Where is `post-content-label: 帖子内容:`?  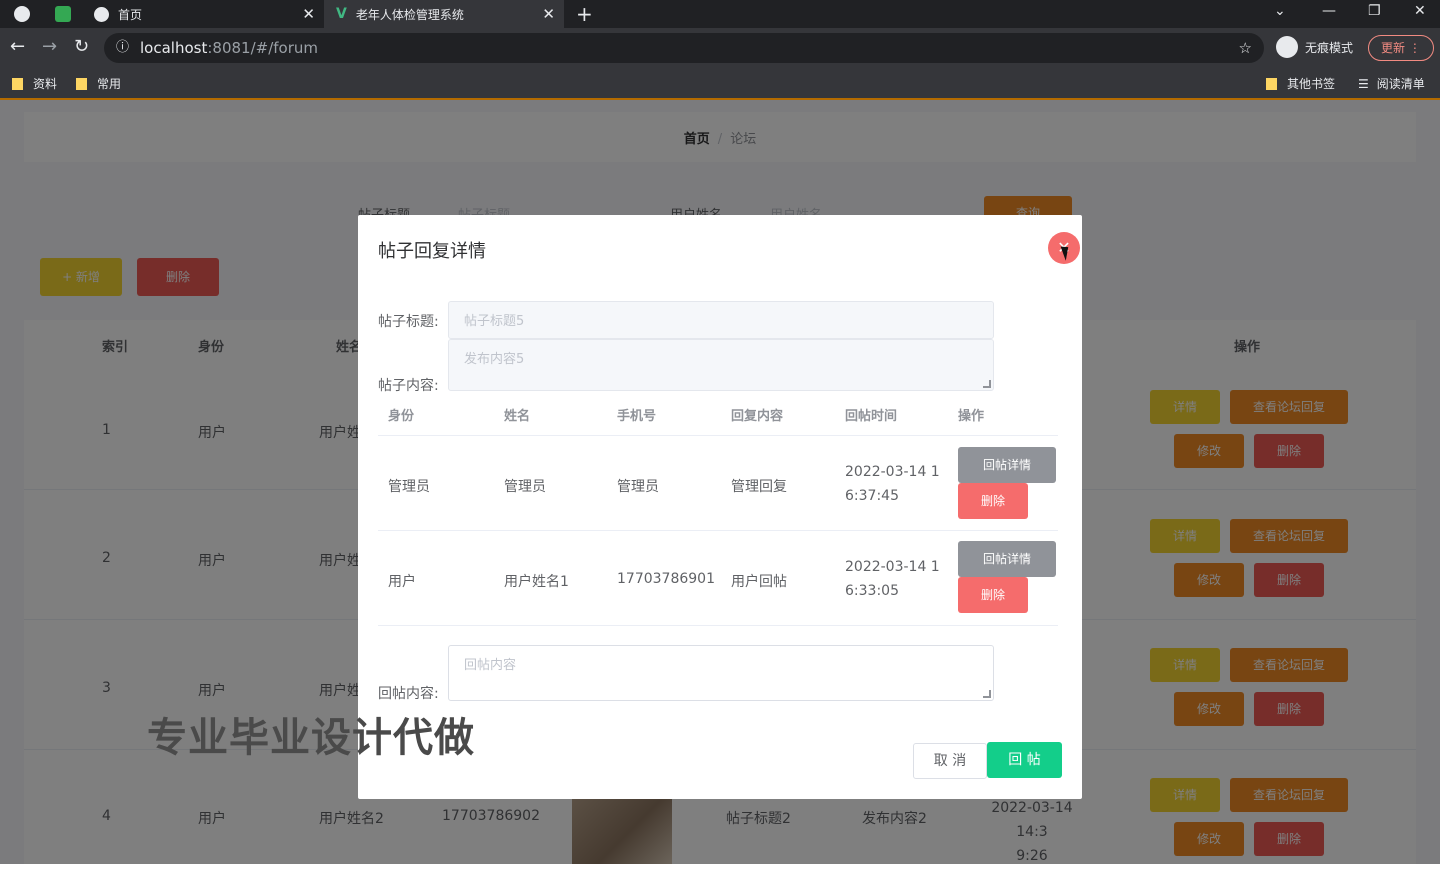
post-content-label: 帖子内容: is located at coordinates (408, 386).